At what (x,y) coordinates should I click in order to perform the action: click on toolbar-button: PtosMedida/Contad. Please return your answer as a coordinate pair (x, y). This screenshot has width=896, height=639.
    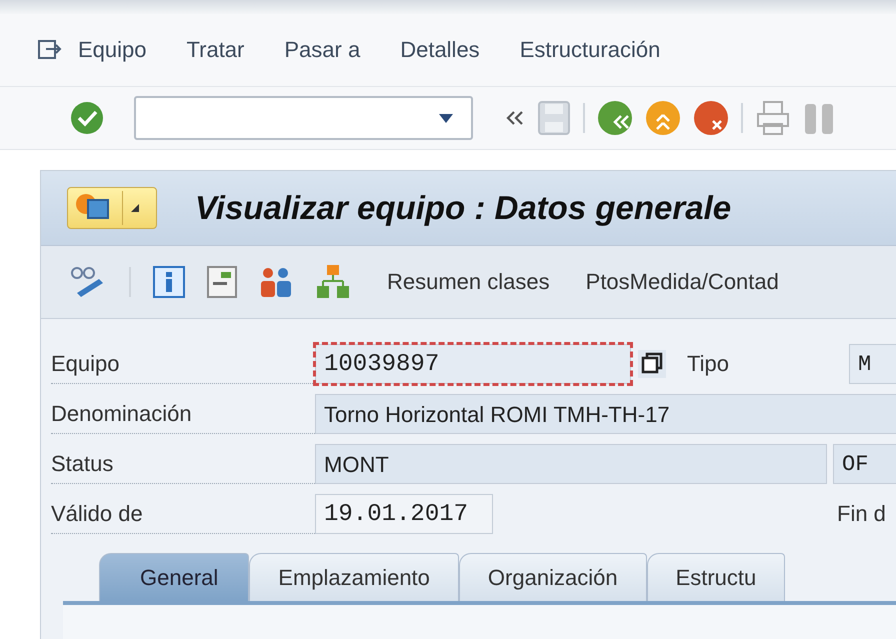
    Looking at the image, I should click on (682, 282).